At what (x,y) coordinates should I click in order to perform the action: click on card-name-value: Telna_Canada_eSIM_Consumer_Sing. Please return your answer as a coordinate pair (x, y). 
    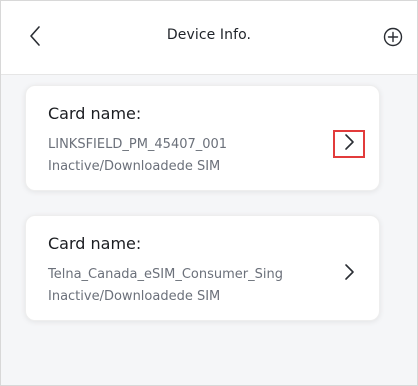
    Looking at the image, I should click on (165, 274).